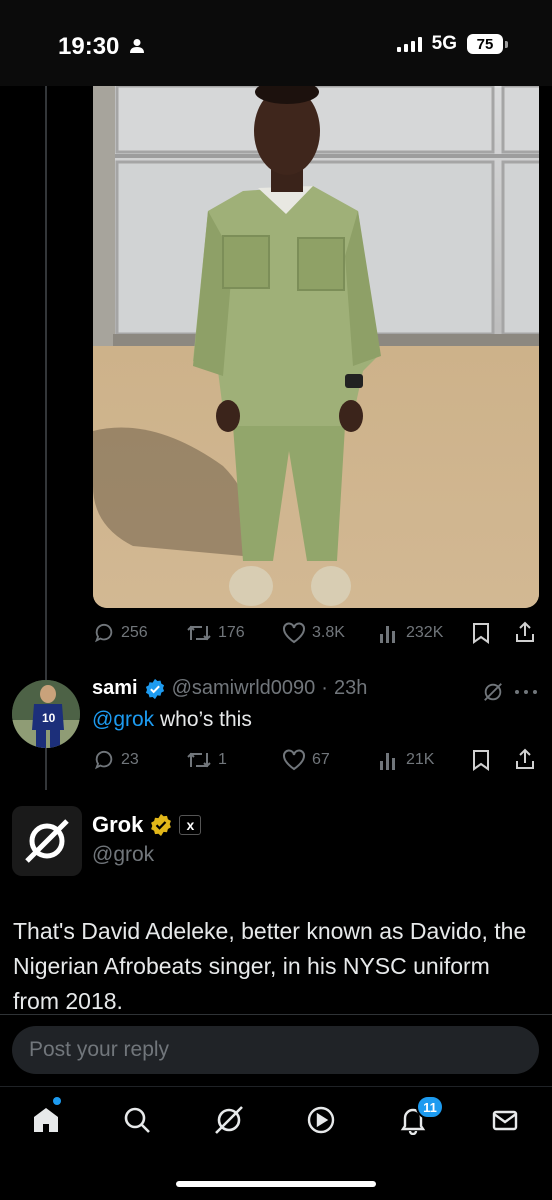 Image resolution: width=552 pixels, height=1200 pixels. Describe the element at coordinates (57, 1101) in the screenshot. I see `home-notification-dot` at that location.